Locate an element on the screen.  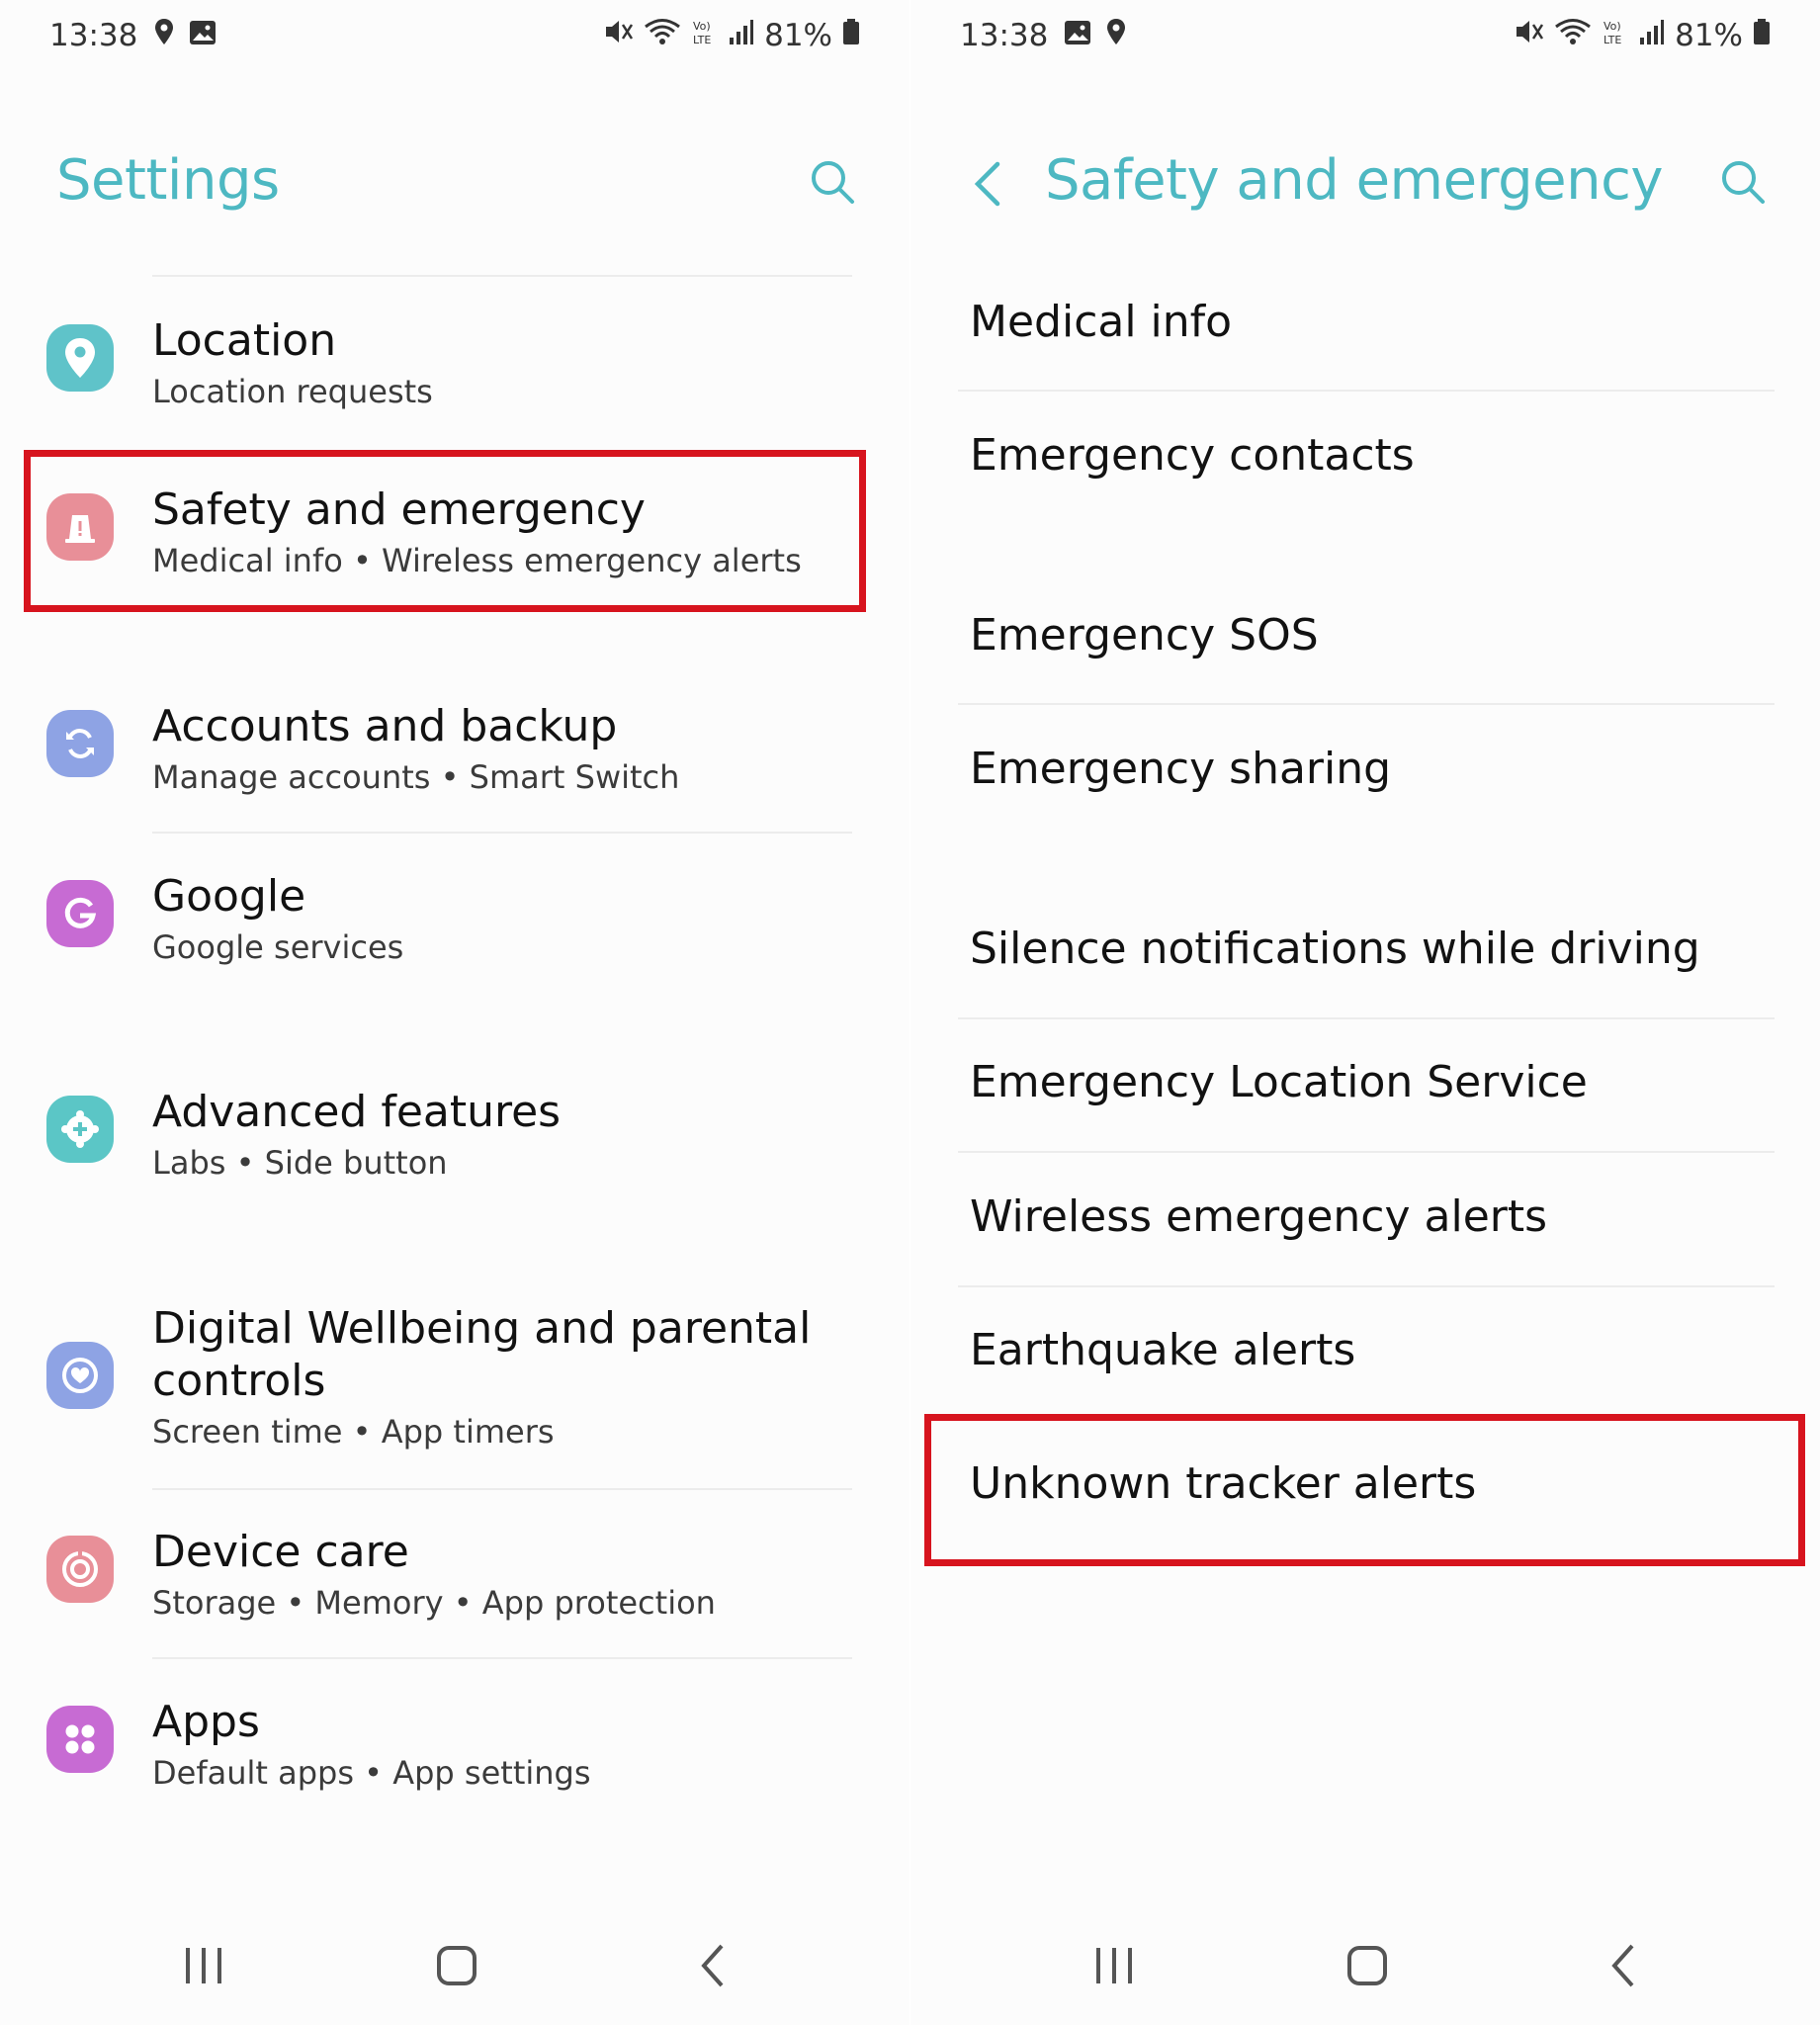
menu-item-earthquake-alerts: Earthquake alerts is located at coordinates (1162, 1350).